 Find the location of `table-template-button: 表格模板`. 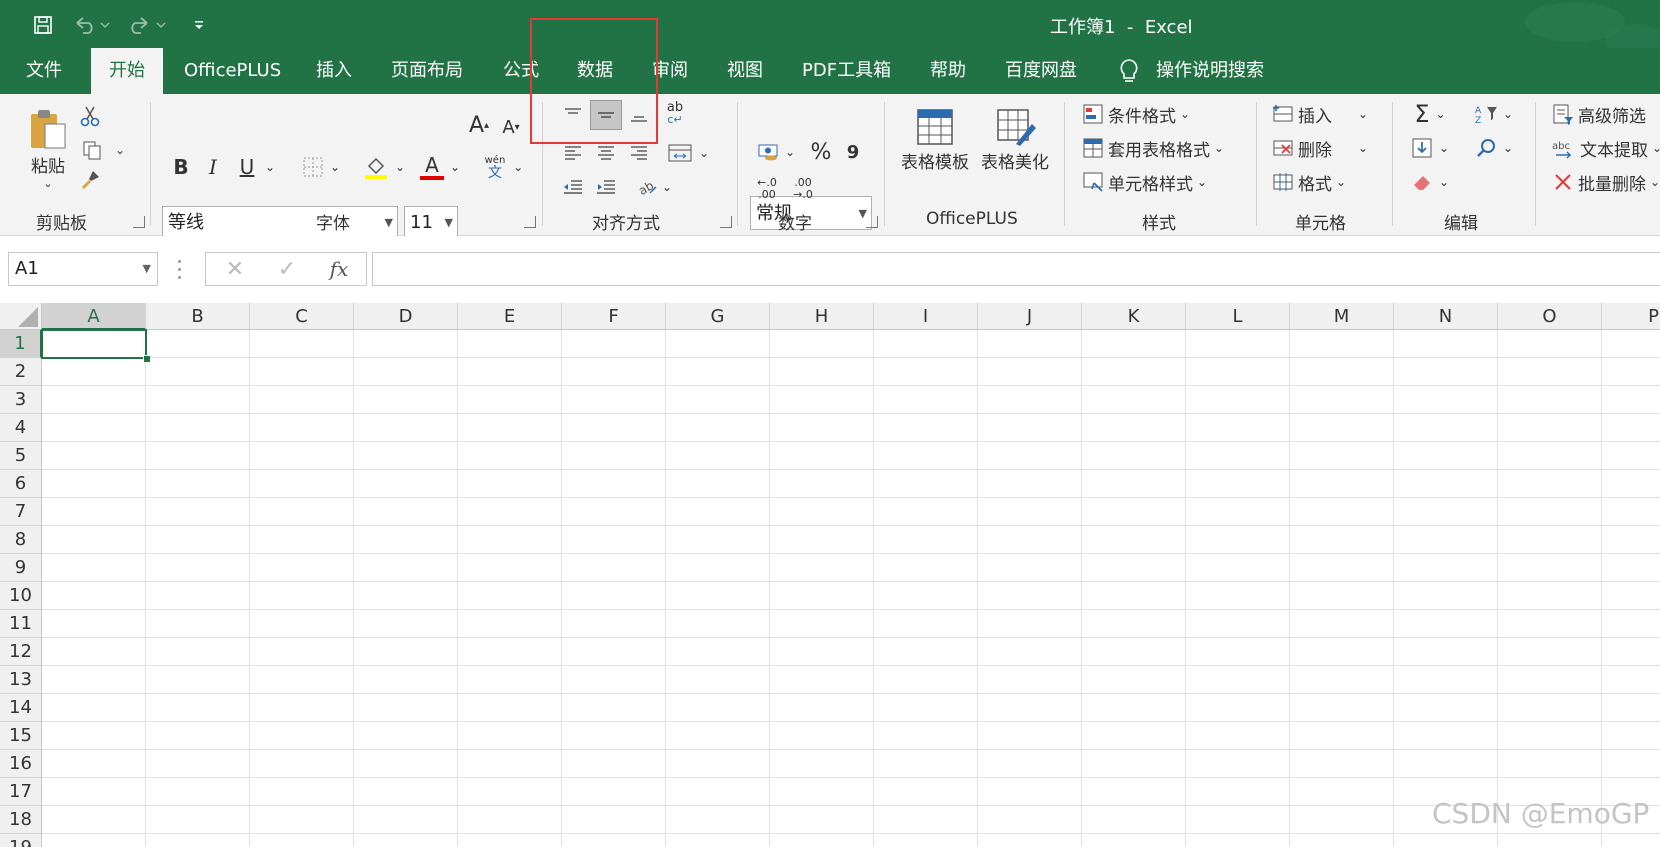

table-template-button: 表格模板 is located at coordinates (935, 139).